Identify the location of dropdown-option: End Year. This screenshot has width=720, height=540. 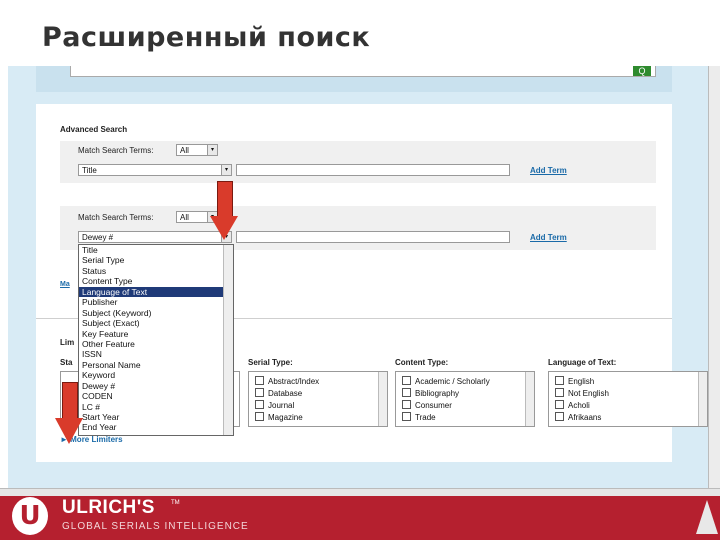
(156, 427).